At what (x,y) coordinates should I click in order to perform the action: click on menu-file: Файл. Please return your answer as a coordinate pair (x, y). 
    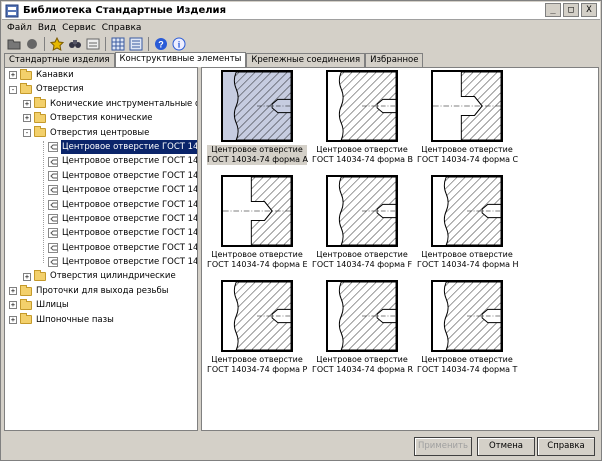
    Looking at the image, I should click on (19, 28).